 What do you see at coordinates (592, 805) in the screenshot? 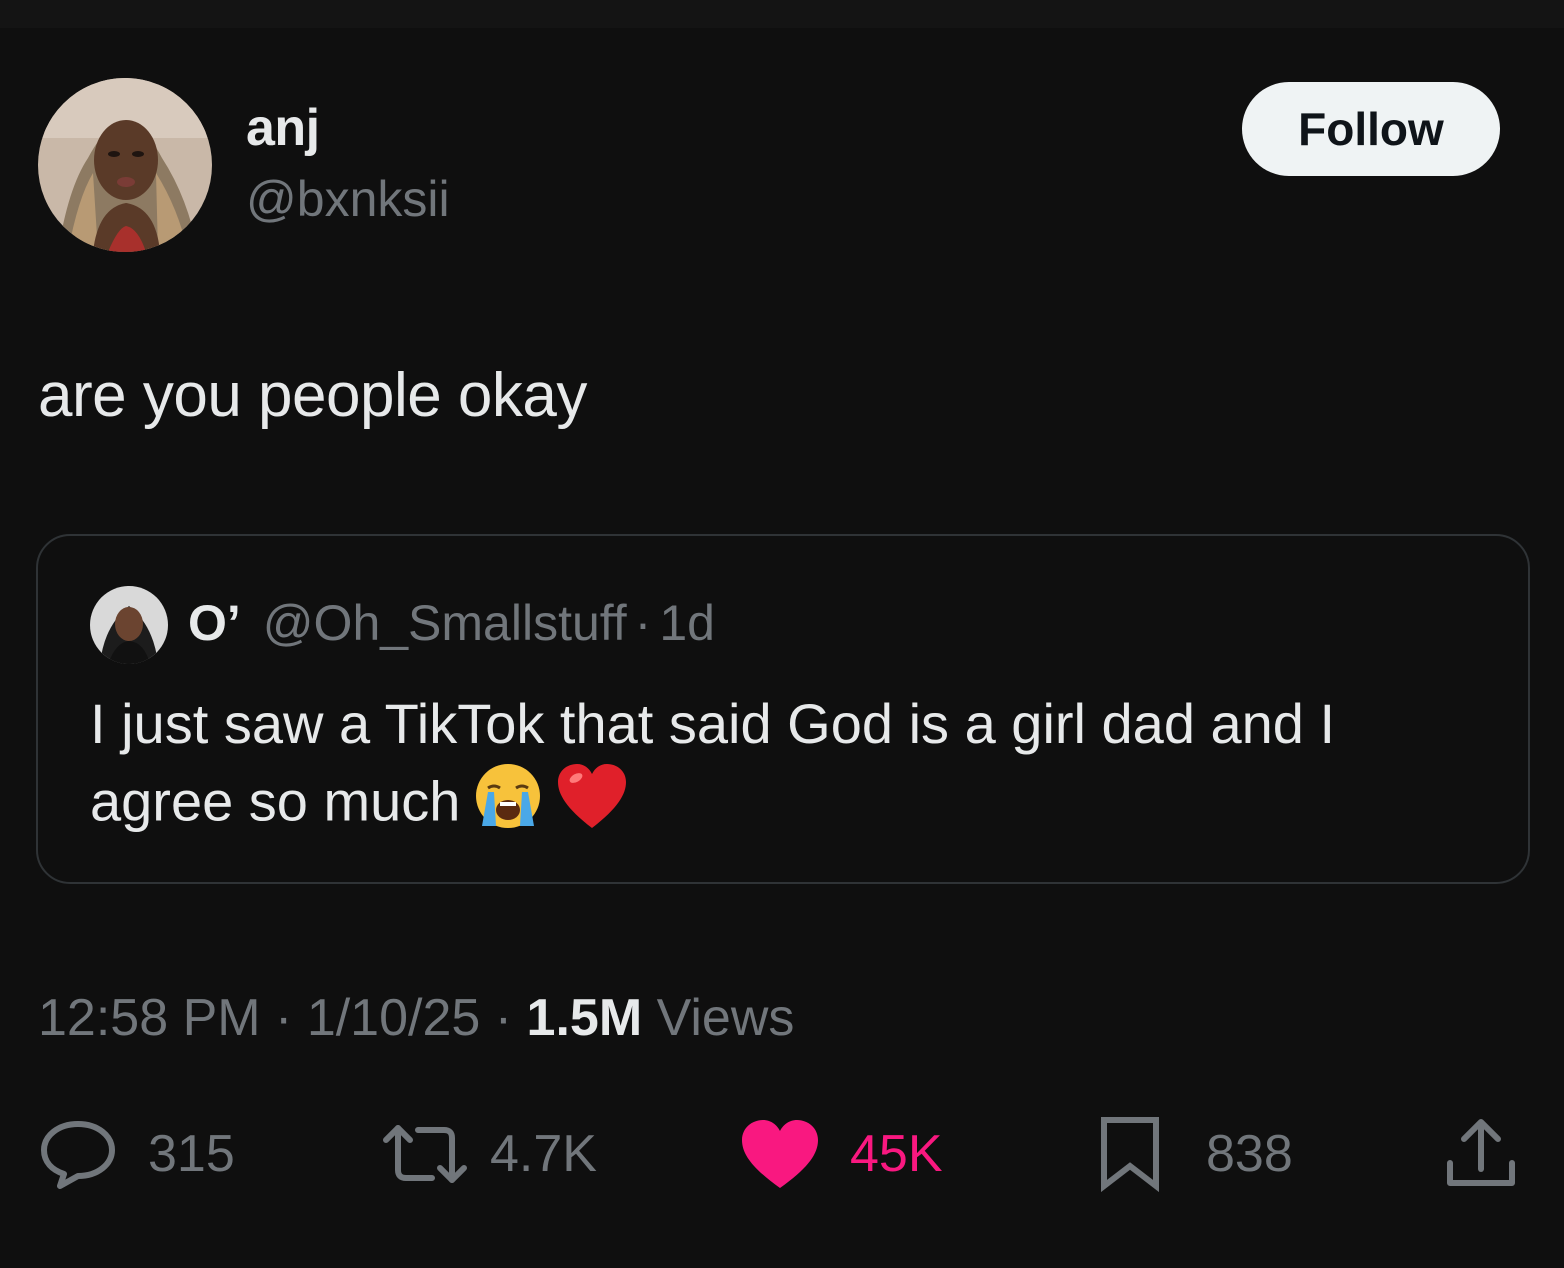
I see `red-heart-icon` at bounding box center [592, 805].